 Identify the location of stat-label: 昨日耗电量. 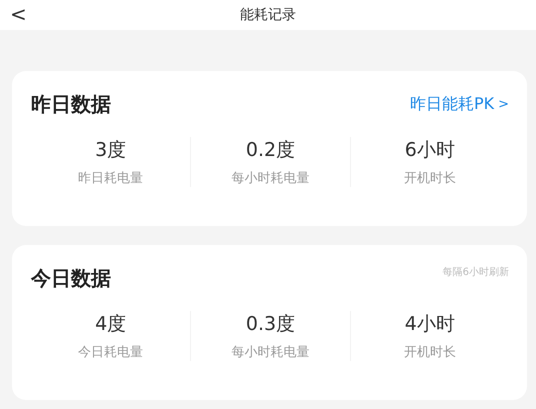
(111, 178).